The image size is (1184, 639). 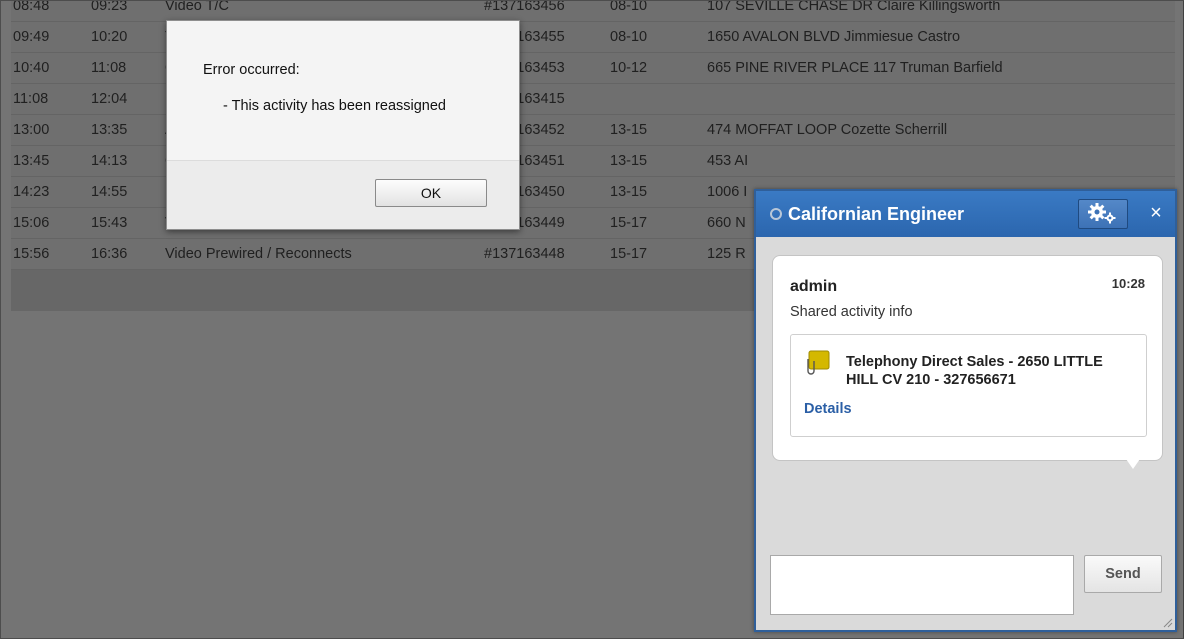 I want to click on status-indicator-icon, so click(x=776, y=214).